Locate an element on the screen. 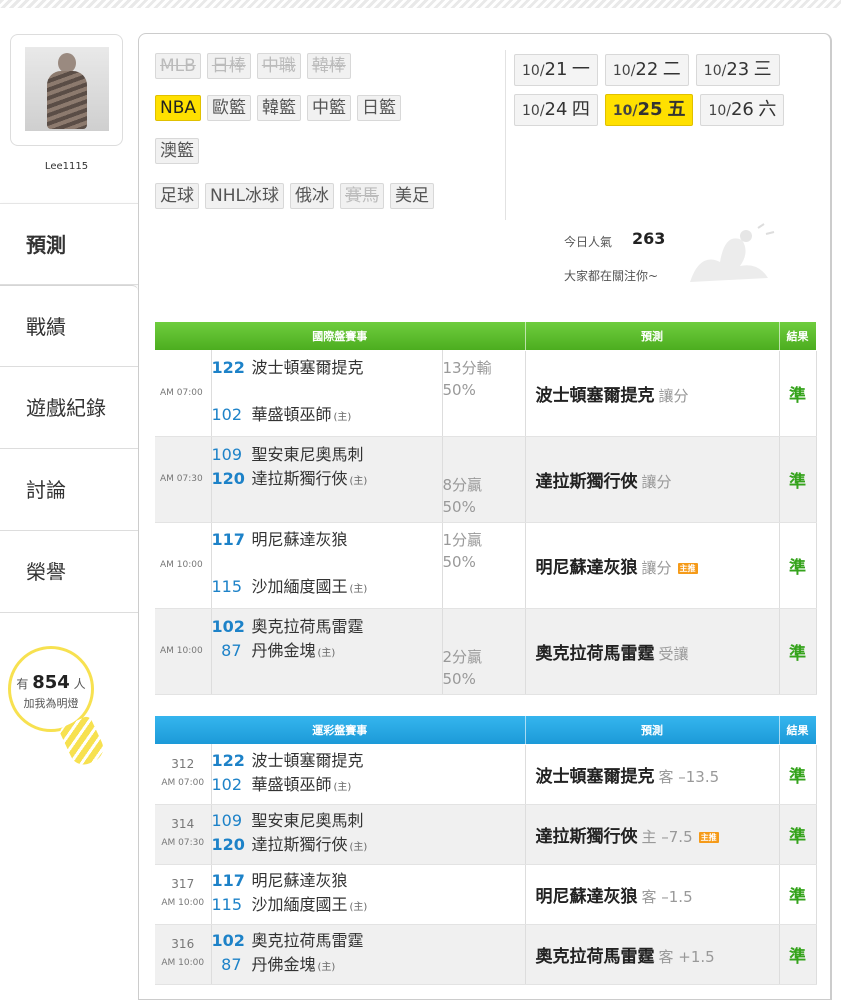 Image resolution: width=841 pixels, height=1000 pixels. game-number-time: 312 AM 07:00 is located at coordinates (183, 774).